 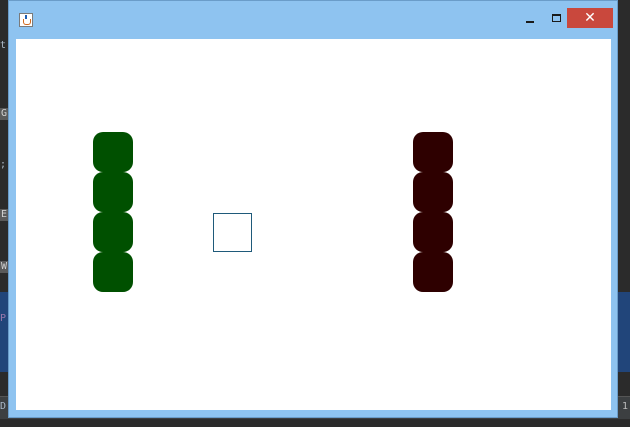 What do you see at coordinates (530, 22) in the screenshot?
I see `minimize-icon` at bounding box center [530, 22].